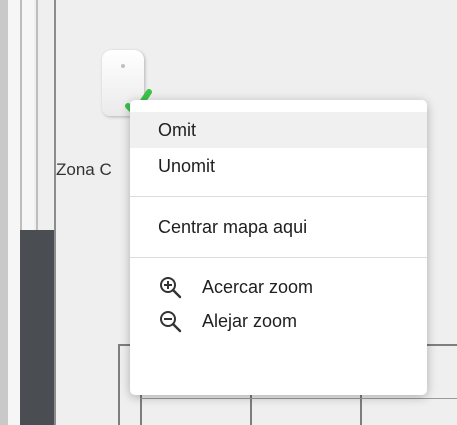  I want to click on scrollbar-track, so click(21, 115).